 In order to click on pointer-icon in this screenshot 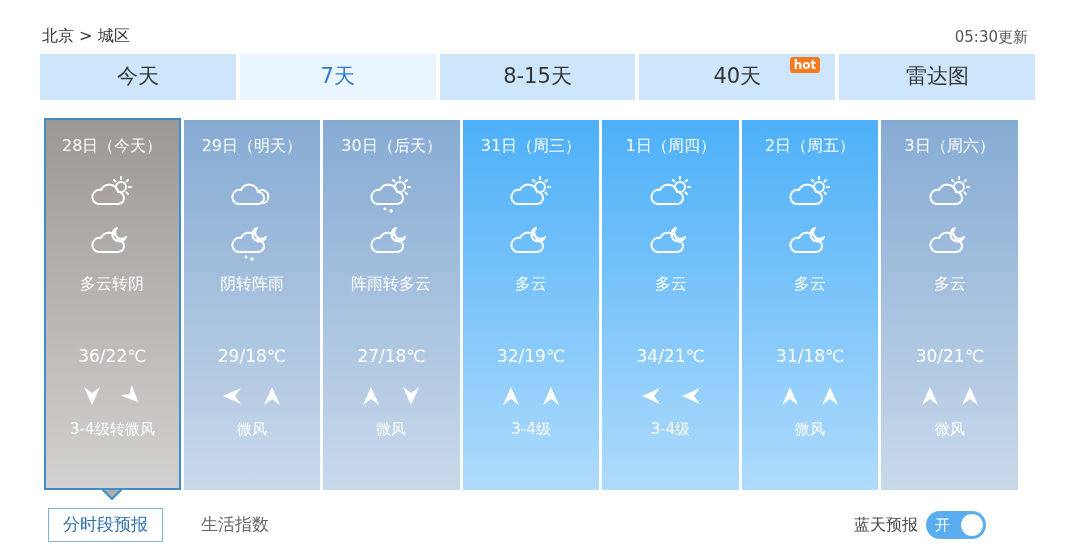, I will do `click(112, 494)`.